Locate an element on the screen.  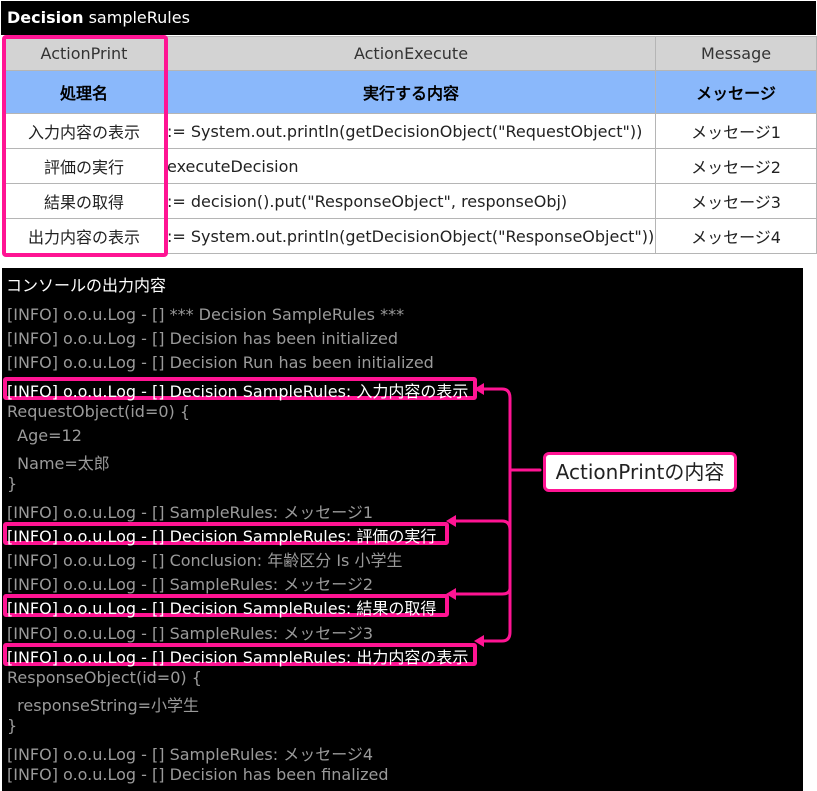
subheader-execute: 実行する内容 is located at coordinates (410, 92).